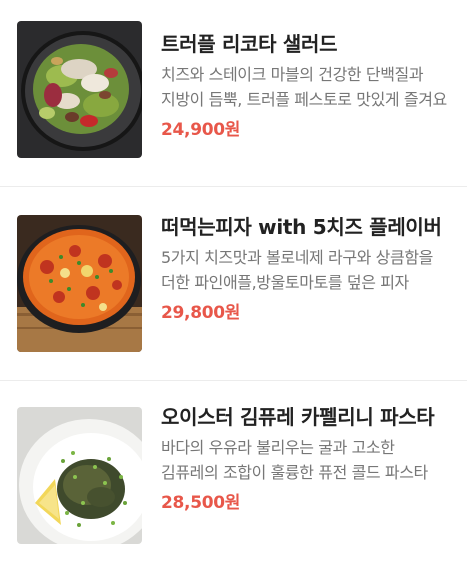  I want to click on salad-photo, so click(79, 89).